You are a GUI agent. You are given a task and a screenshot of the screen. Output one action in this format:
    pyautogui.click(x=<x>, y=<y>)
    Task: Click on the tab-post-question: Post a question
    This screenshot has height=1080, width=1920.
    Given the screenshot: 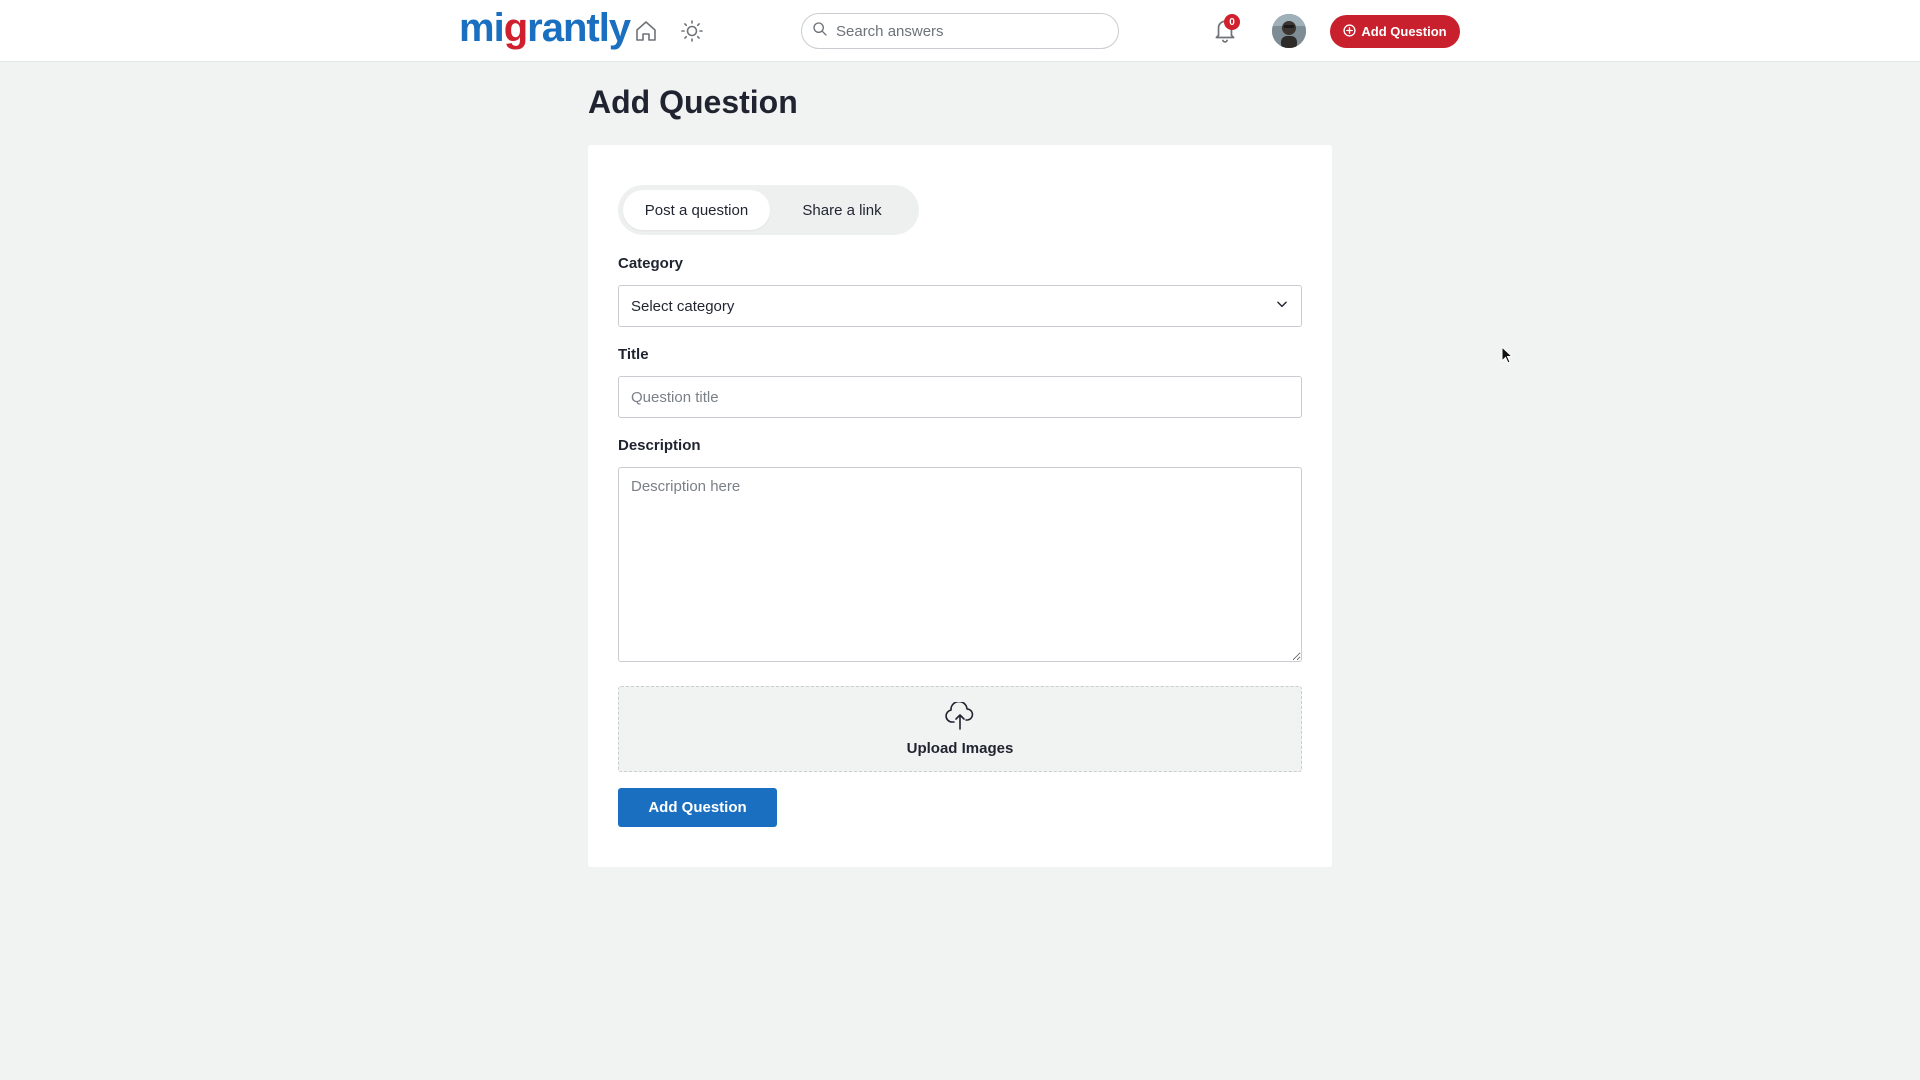 What is the action you would take?
    pyautogui.click(x=696, y=210)
    